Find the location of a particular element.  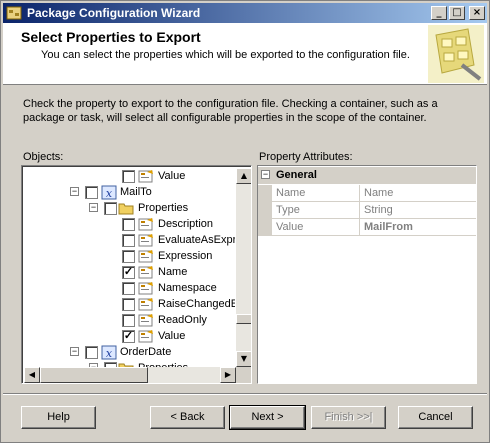

property-row-value: Value MailFrom is located at coordinates (367, 227).